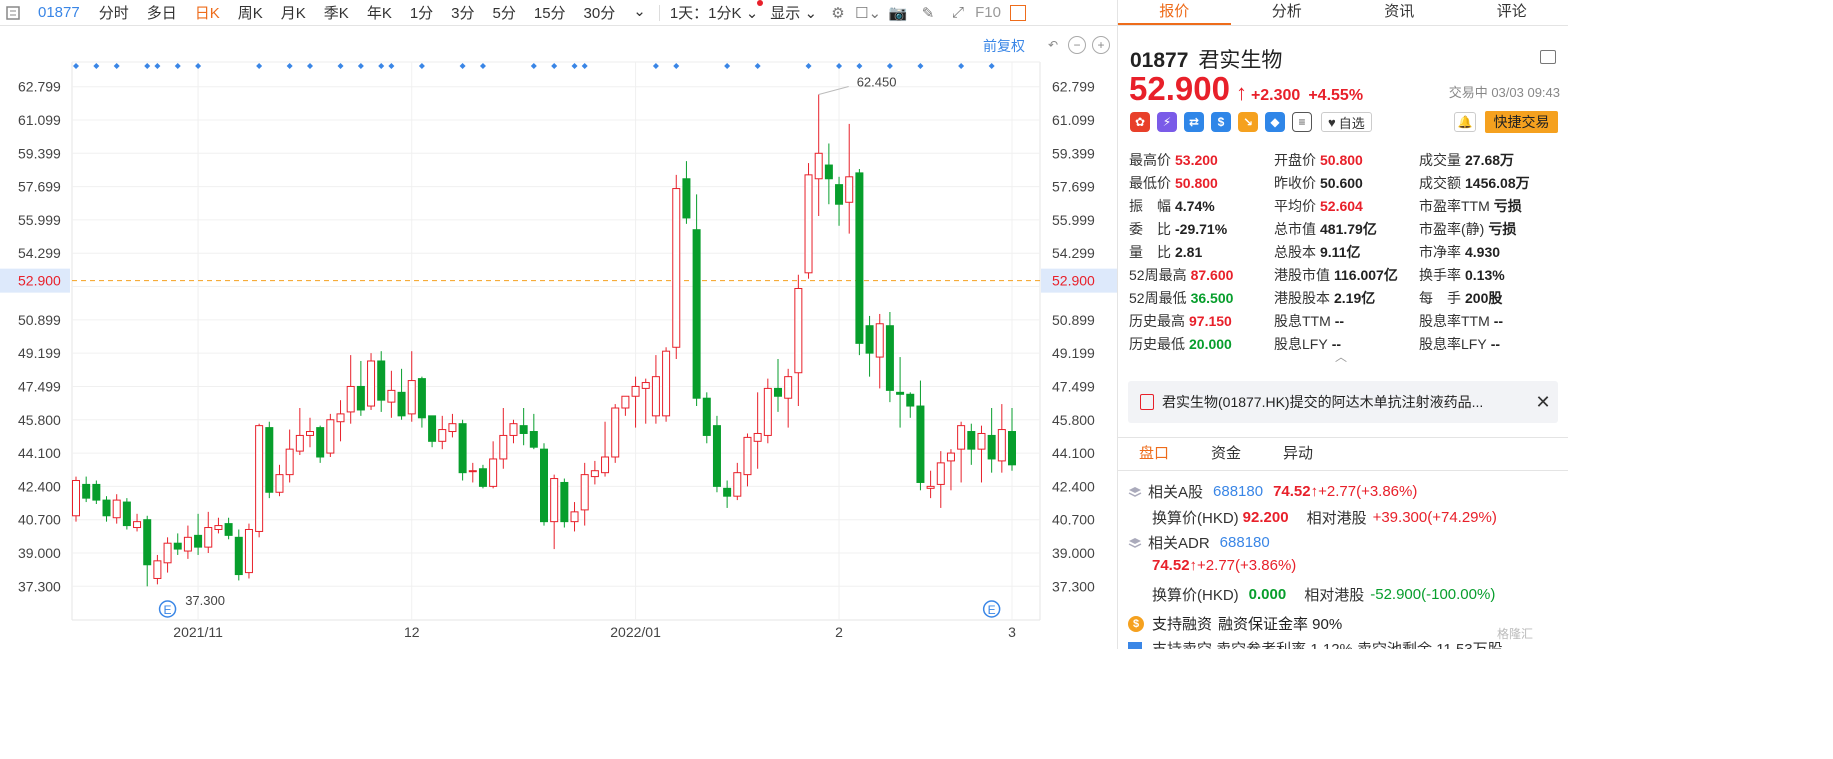  I want to click on related-a-label: 相关A股, so click(1176, 492).